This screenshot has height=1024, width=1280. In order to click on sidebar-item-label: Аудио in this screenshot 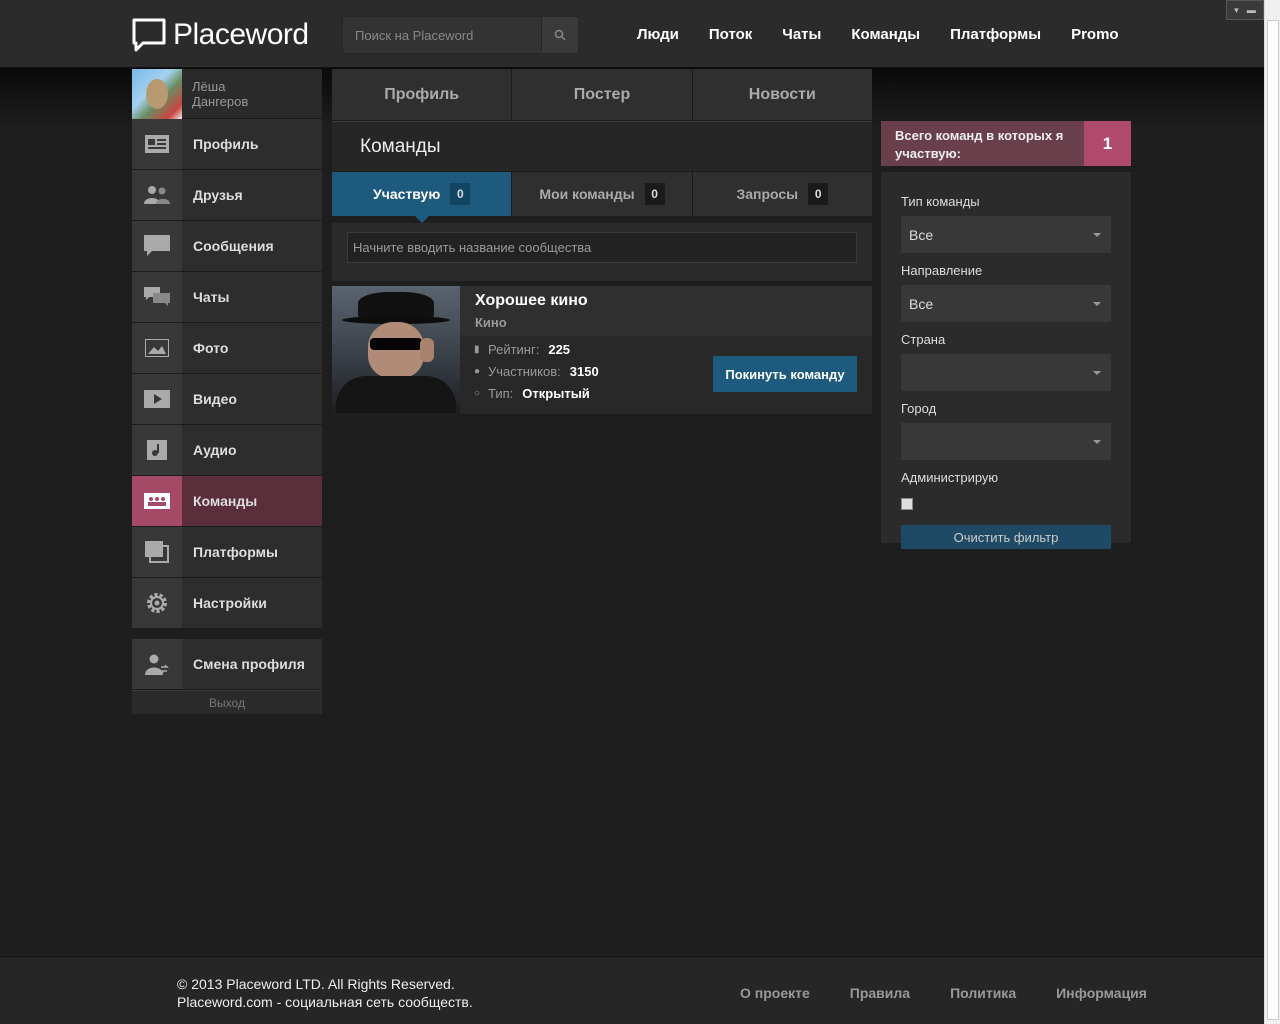, I will do `click(215, 450)`.